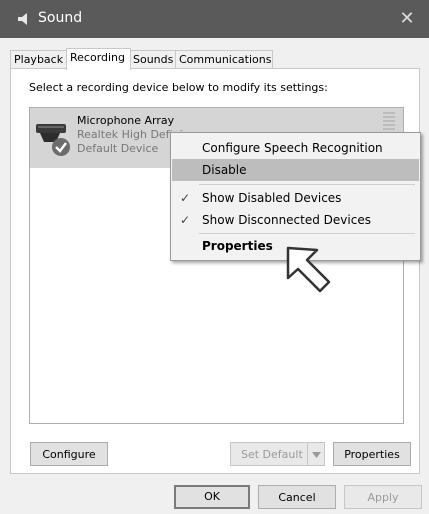 The height and width of the screenshot is (514, 429). I want to click on menu-item-show-disabled: ✓ Show Disabled Devices, so click(295, 198).